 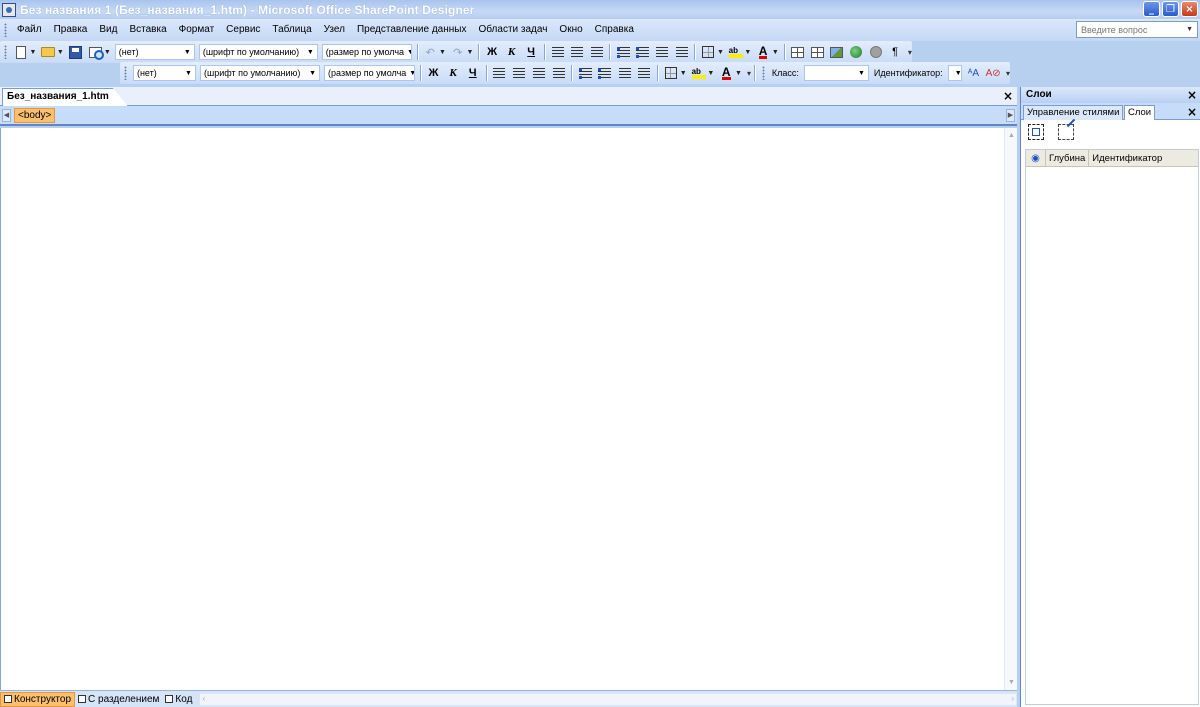 What do you see at coordinates (291, 30) in the screenshot?
I see `menu-table: Таблица` at bounding box center [291, 30].